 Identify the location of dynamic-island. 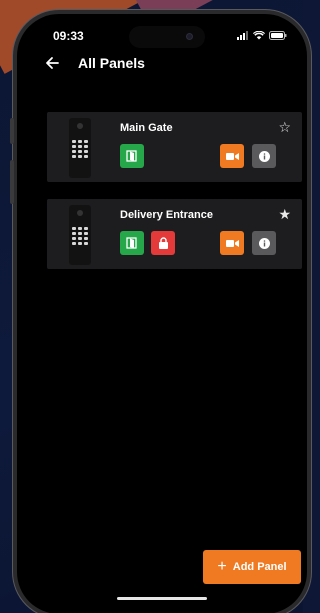
(167, 37).